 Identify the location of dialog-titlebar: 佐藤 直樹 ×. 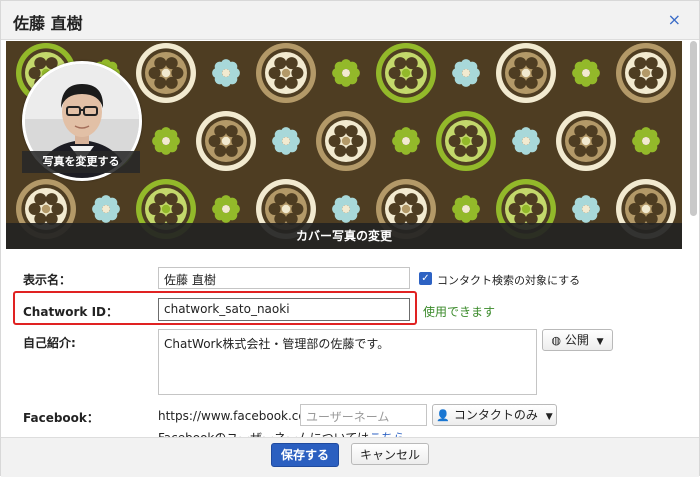
(350, 20).